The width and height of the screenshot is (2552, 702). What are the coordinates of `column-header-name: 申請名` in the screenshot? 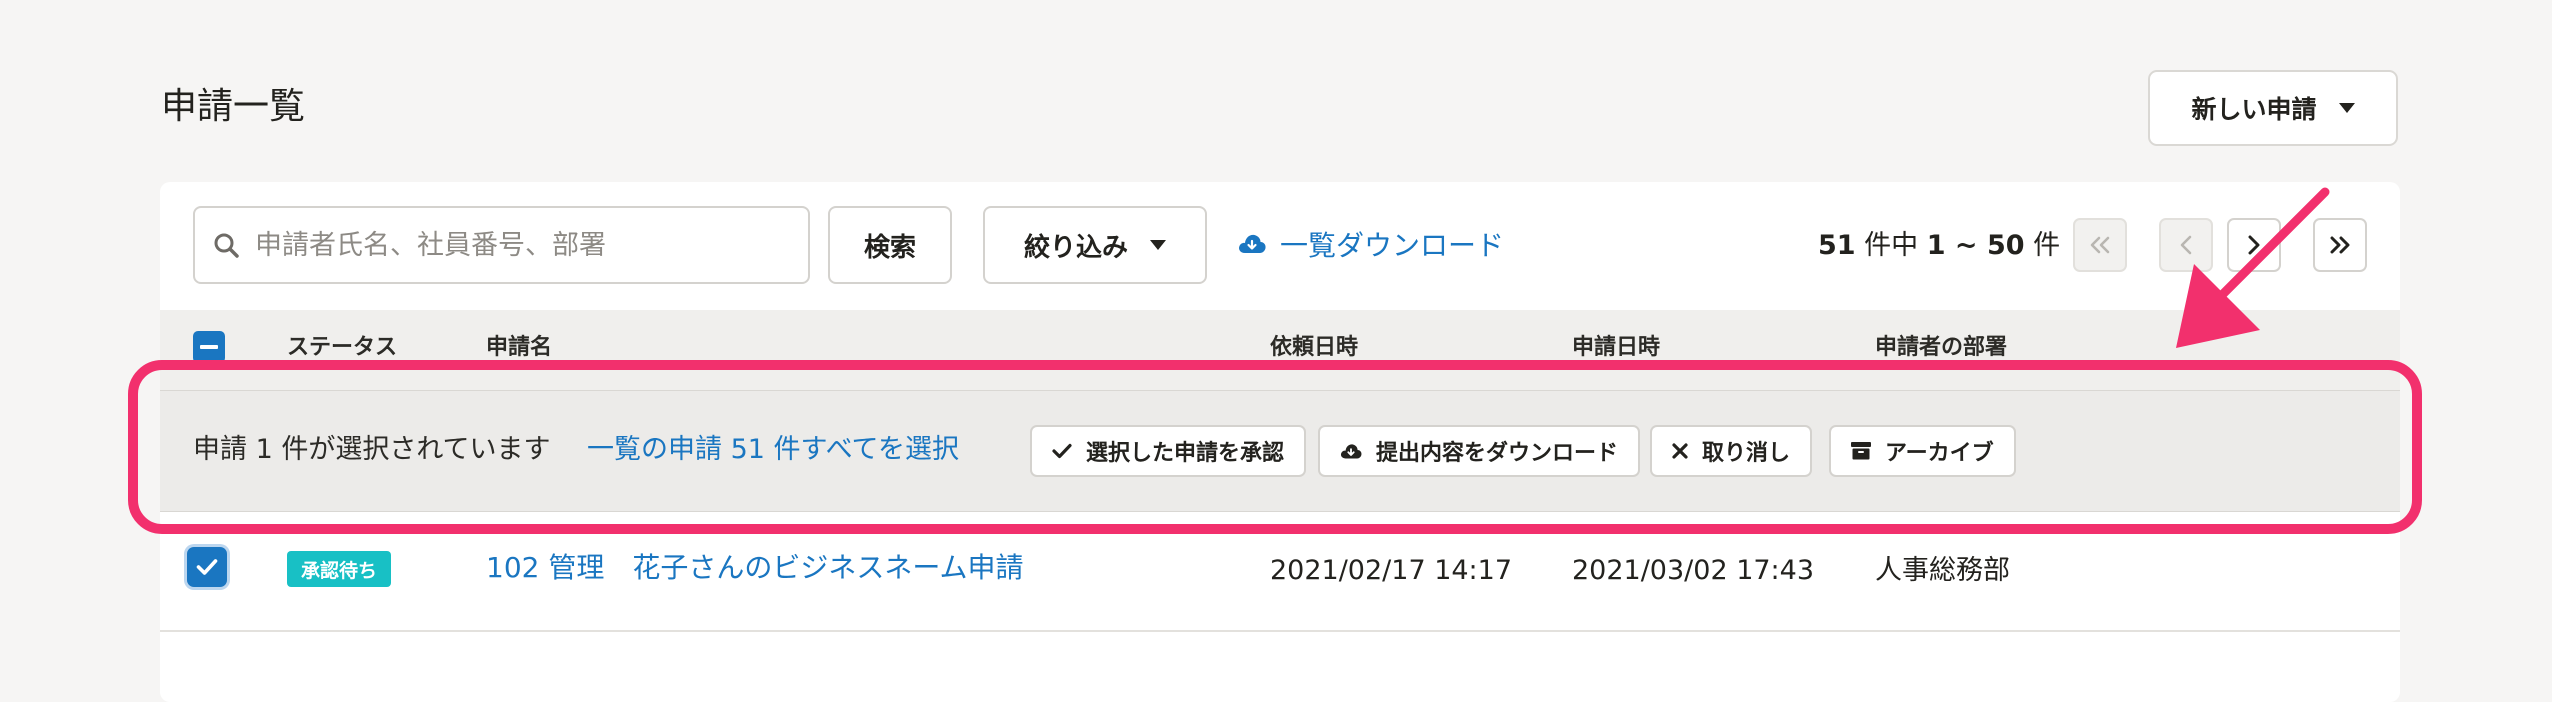 It's located at (519, 348).